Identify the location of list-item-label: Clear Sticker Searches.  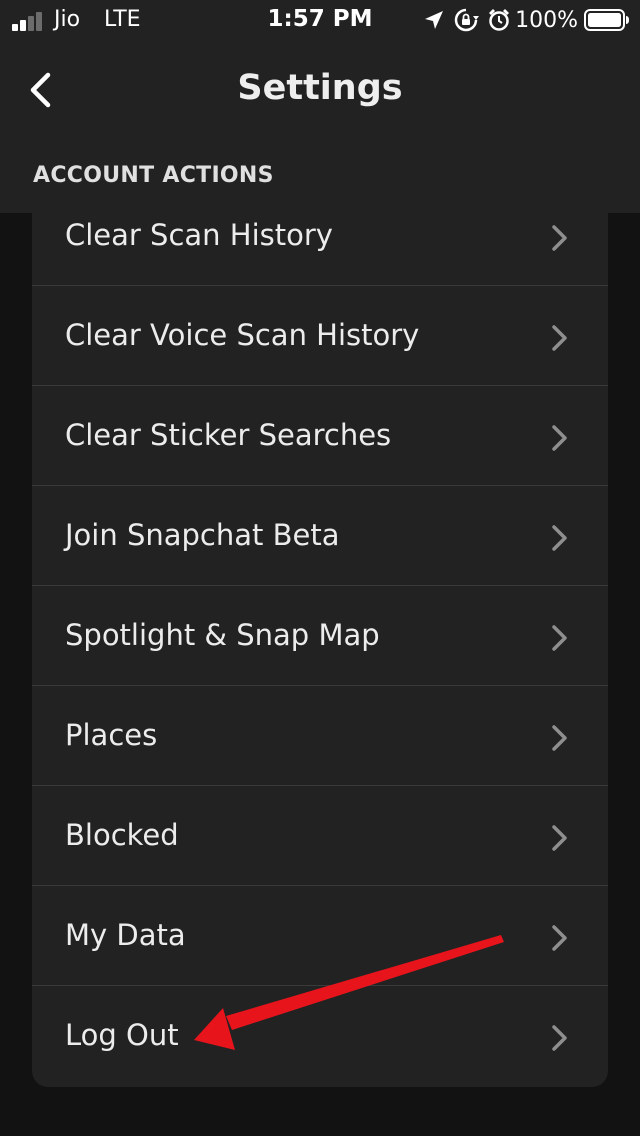
(228, 435).